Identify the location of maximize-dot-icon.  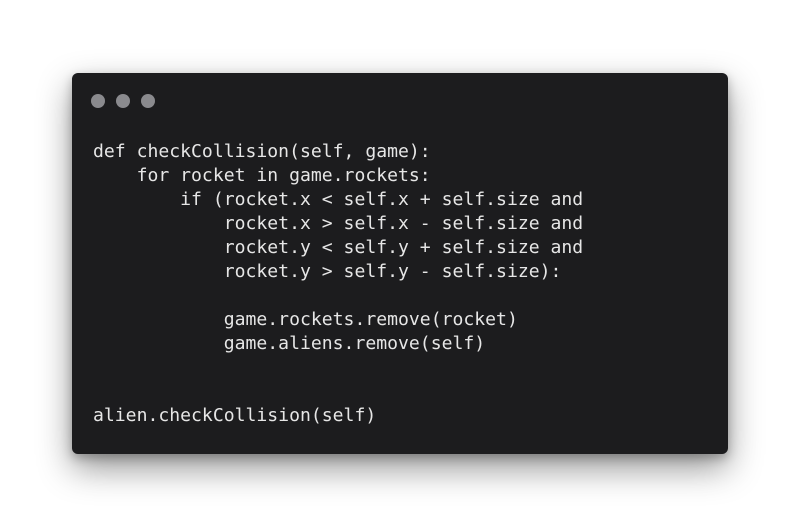
(148, 101).